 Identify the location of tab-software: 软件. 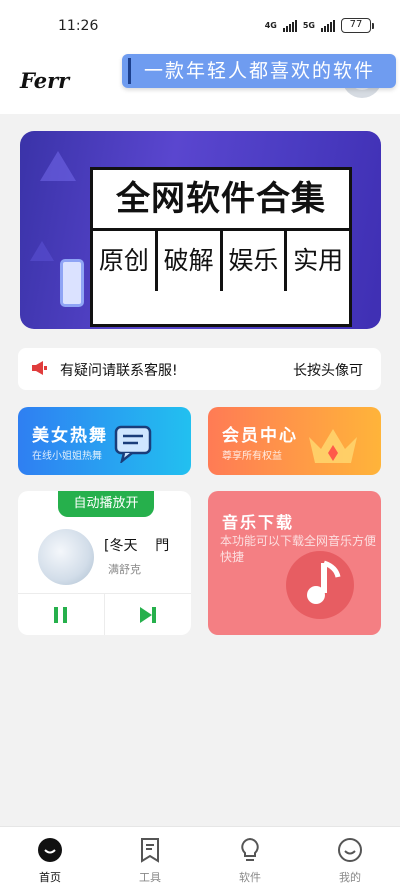
(250, 857).